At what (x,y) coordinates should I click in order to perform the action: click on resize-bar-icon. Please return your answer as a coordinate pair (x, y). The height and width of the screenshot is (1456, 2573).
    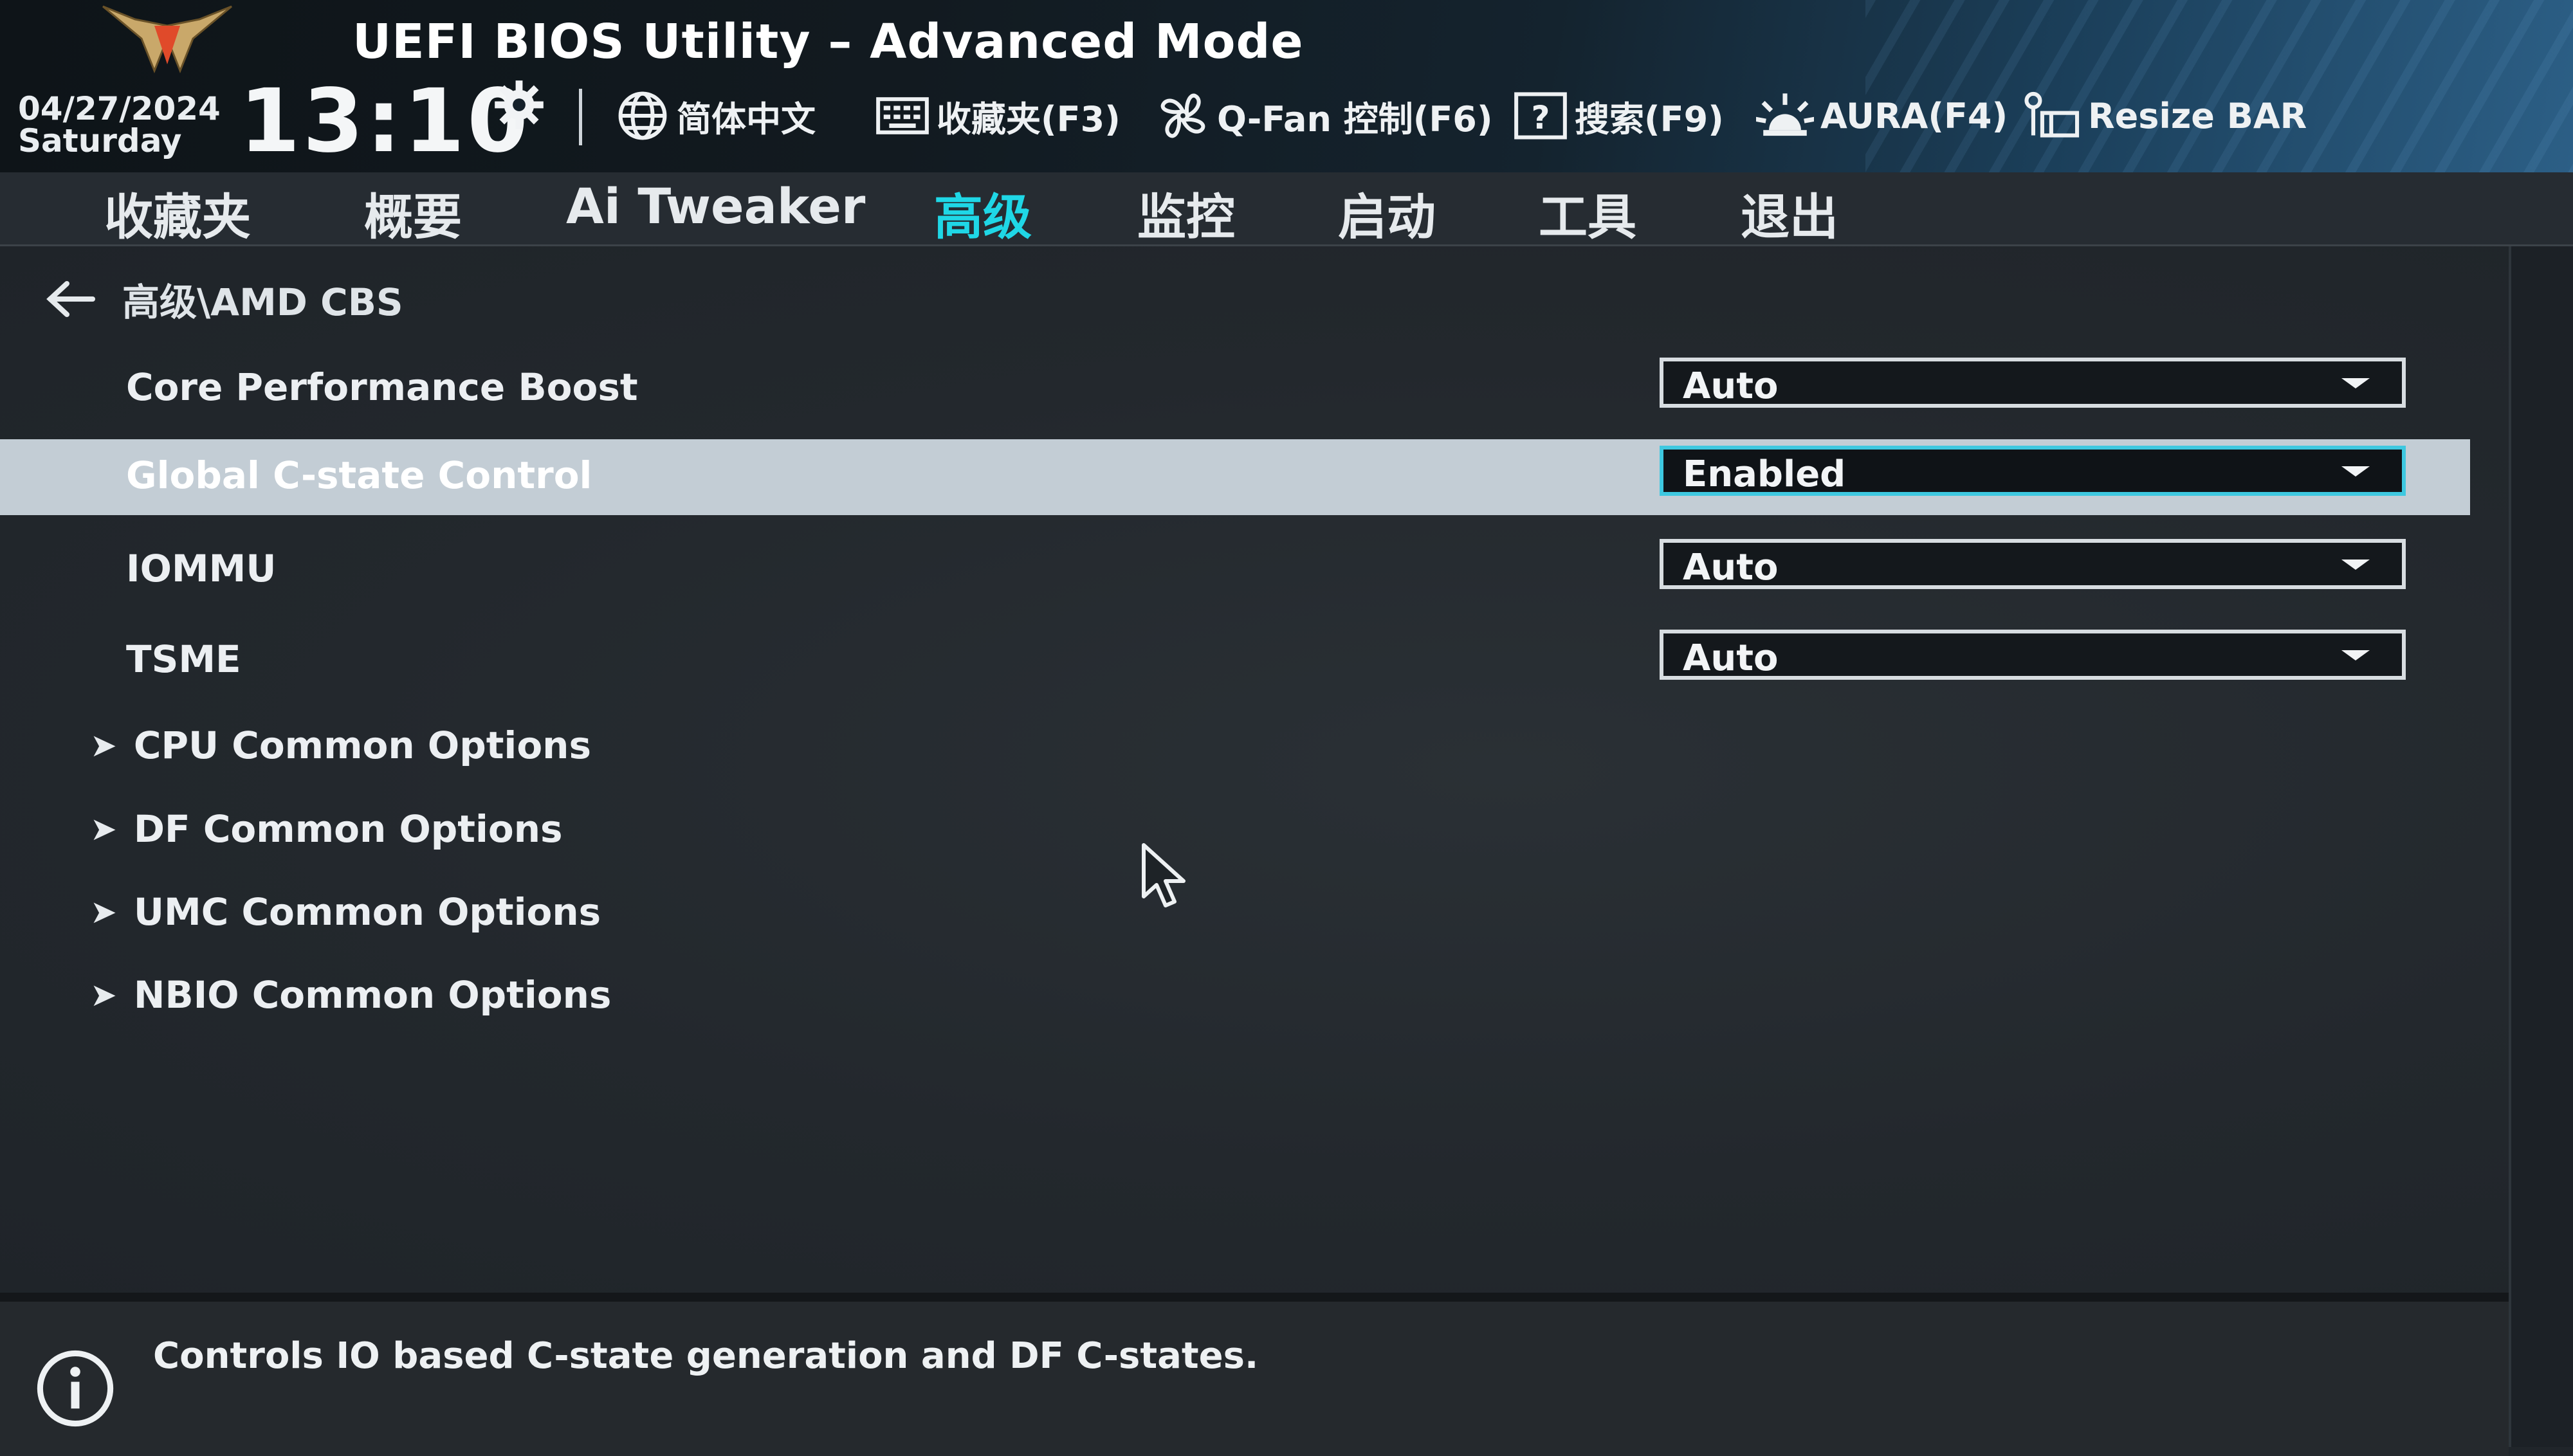
    Looking at the image, I should click on (2052, 114).